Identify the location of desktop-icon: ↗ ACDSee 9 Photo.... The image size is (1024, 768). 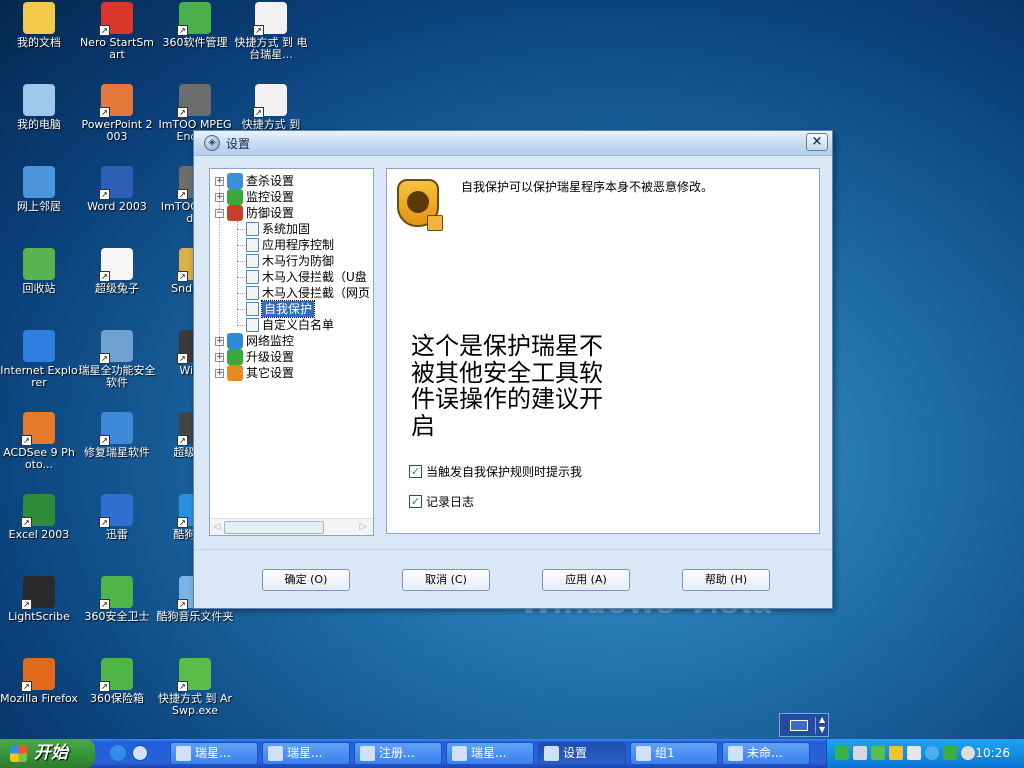
(39, 441).